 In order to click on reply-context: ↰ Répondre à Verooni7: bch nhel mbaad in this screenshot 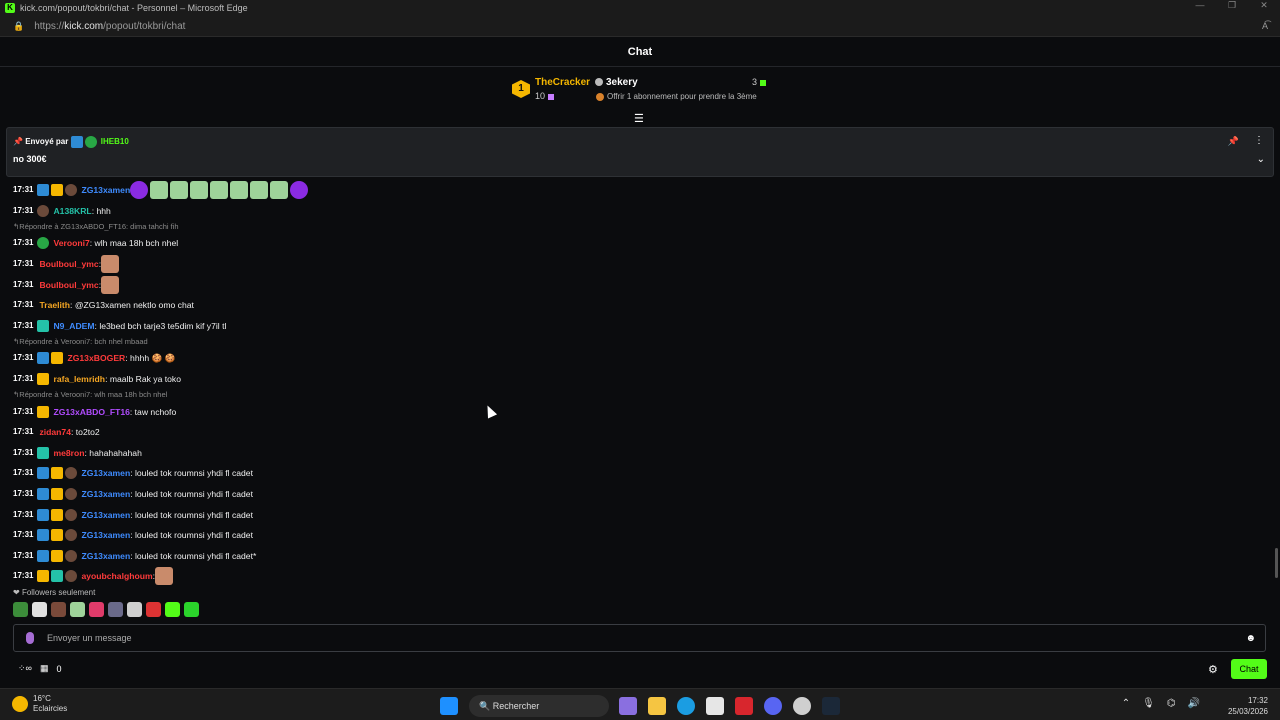, I will do `click(633, 342)`.